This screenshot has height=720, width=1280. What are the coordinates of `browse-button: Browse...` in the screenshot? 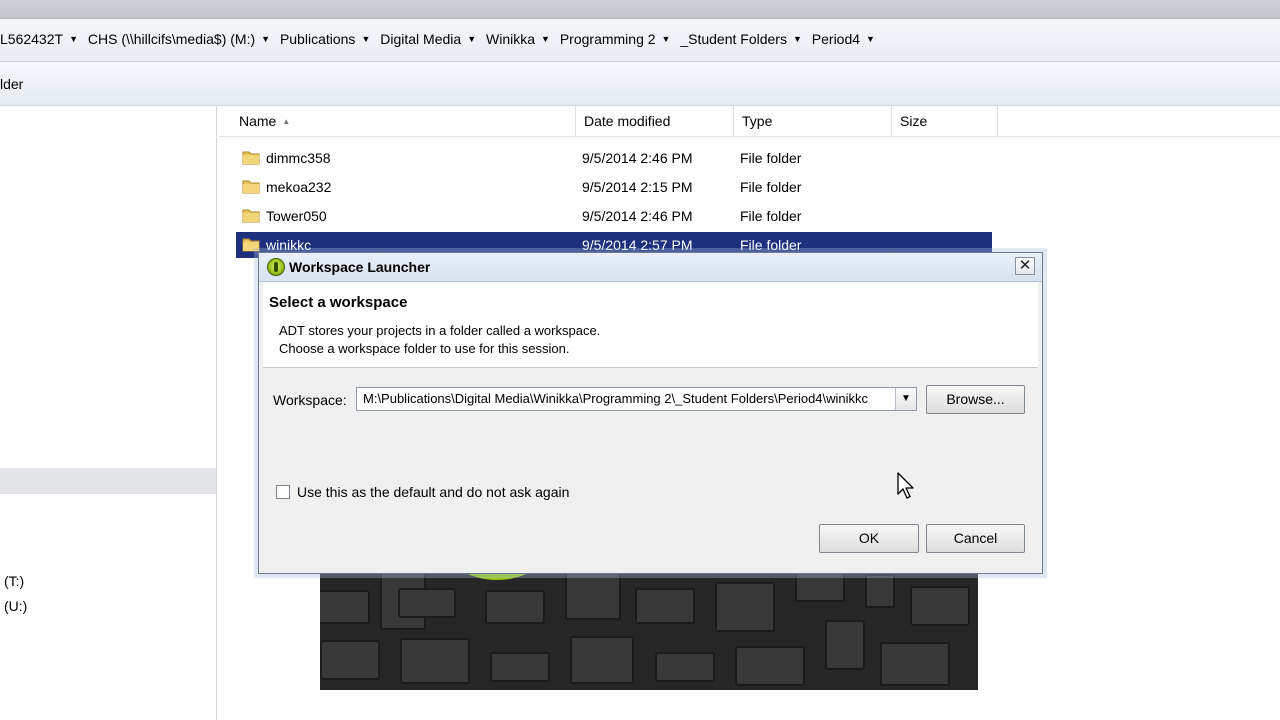 It's located at (975, 399).